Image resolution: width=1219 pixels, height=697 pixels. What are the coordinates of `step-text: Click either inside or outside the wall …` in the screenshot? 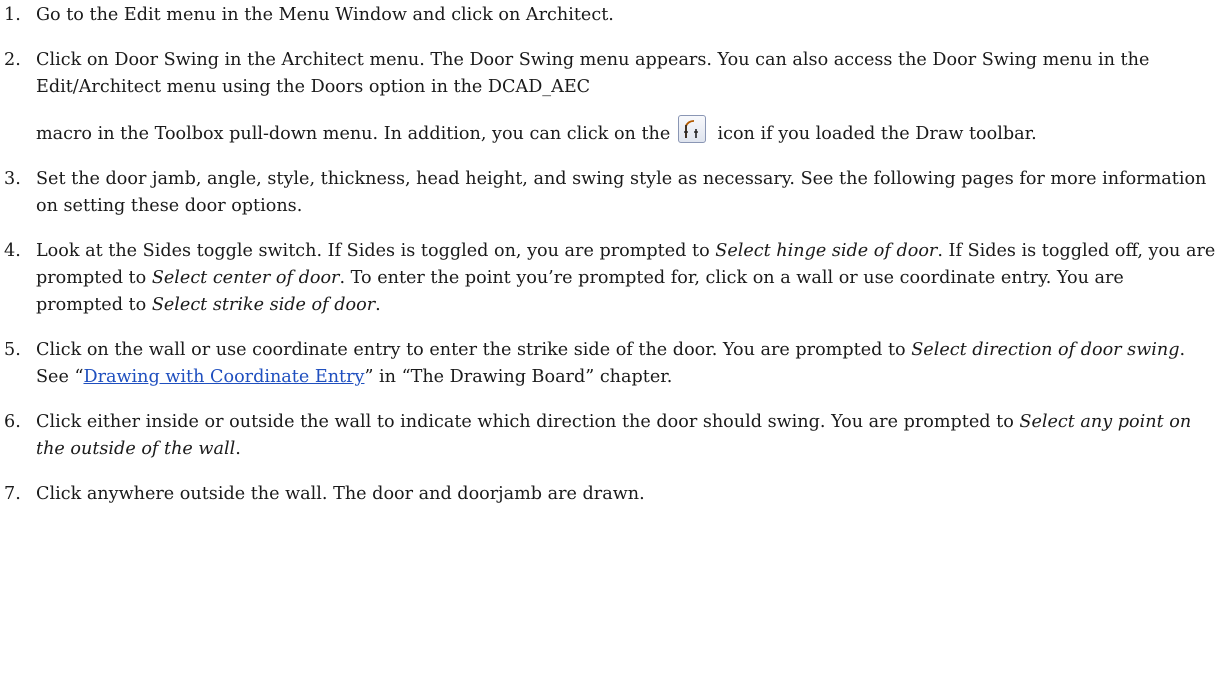 It's located at (528, 422).